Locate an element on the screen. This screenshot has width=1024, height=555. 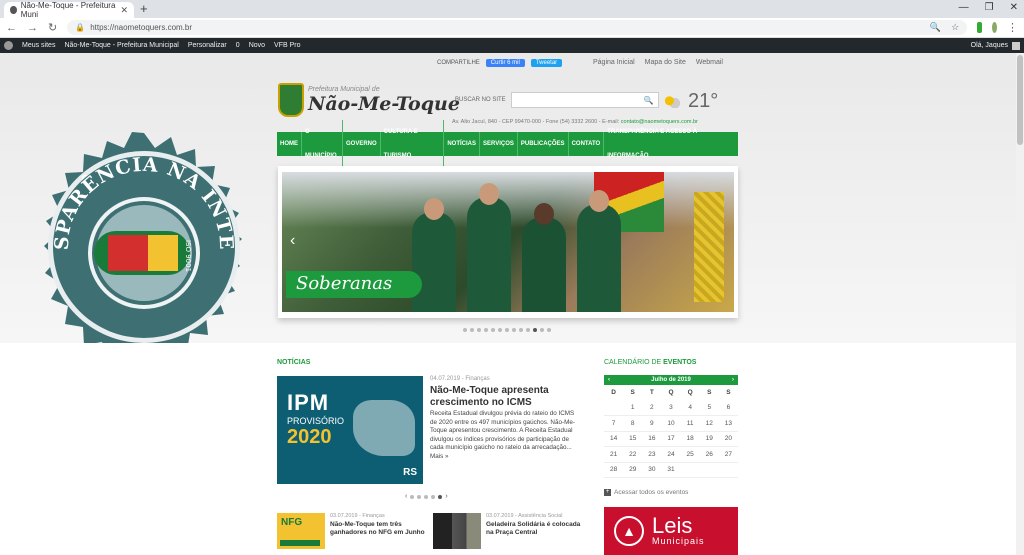
calendar-day: 17 is located at coordinates (671, 439).